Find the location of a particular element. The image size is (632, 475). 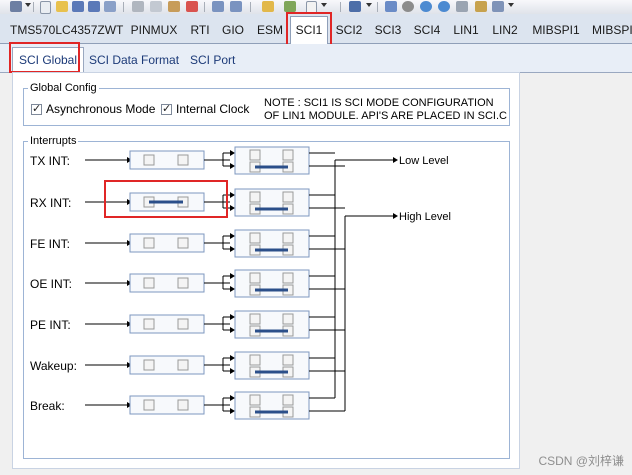

tab-sci-data-format: SCI Data Format is located at coordinates (134, 60).